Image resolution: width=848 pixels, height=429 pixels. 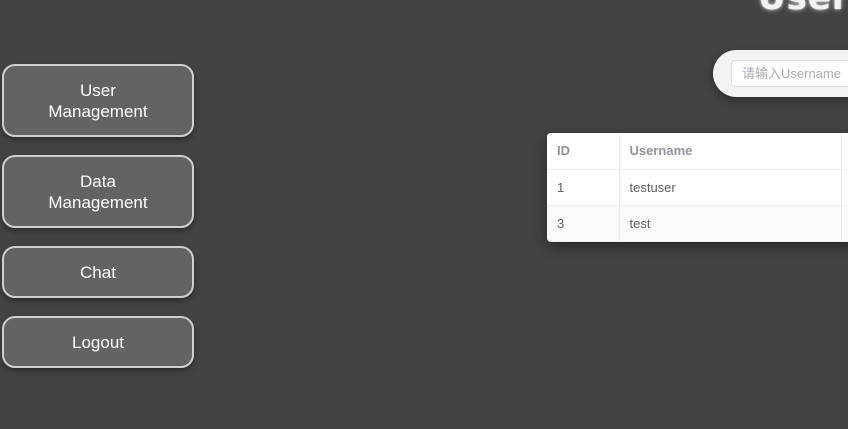 What do you see at coordinates (730, 151) in the screenshot?
I see `column-header-username: Username` at bounding box center [730, 151].